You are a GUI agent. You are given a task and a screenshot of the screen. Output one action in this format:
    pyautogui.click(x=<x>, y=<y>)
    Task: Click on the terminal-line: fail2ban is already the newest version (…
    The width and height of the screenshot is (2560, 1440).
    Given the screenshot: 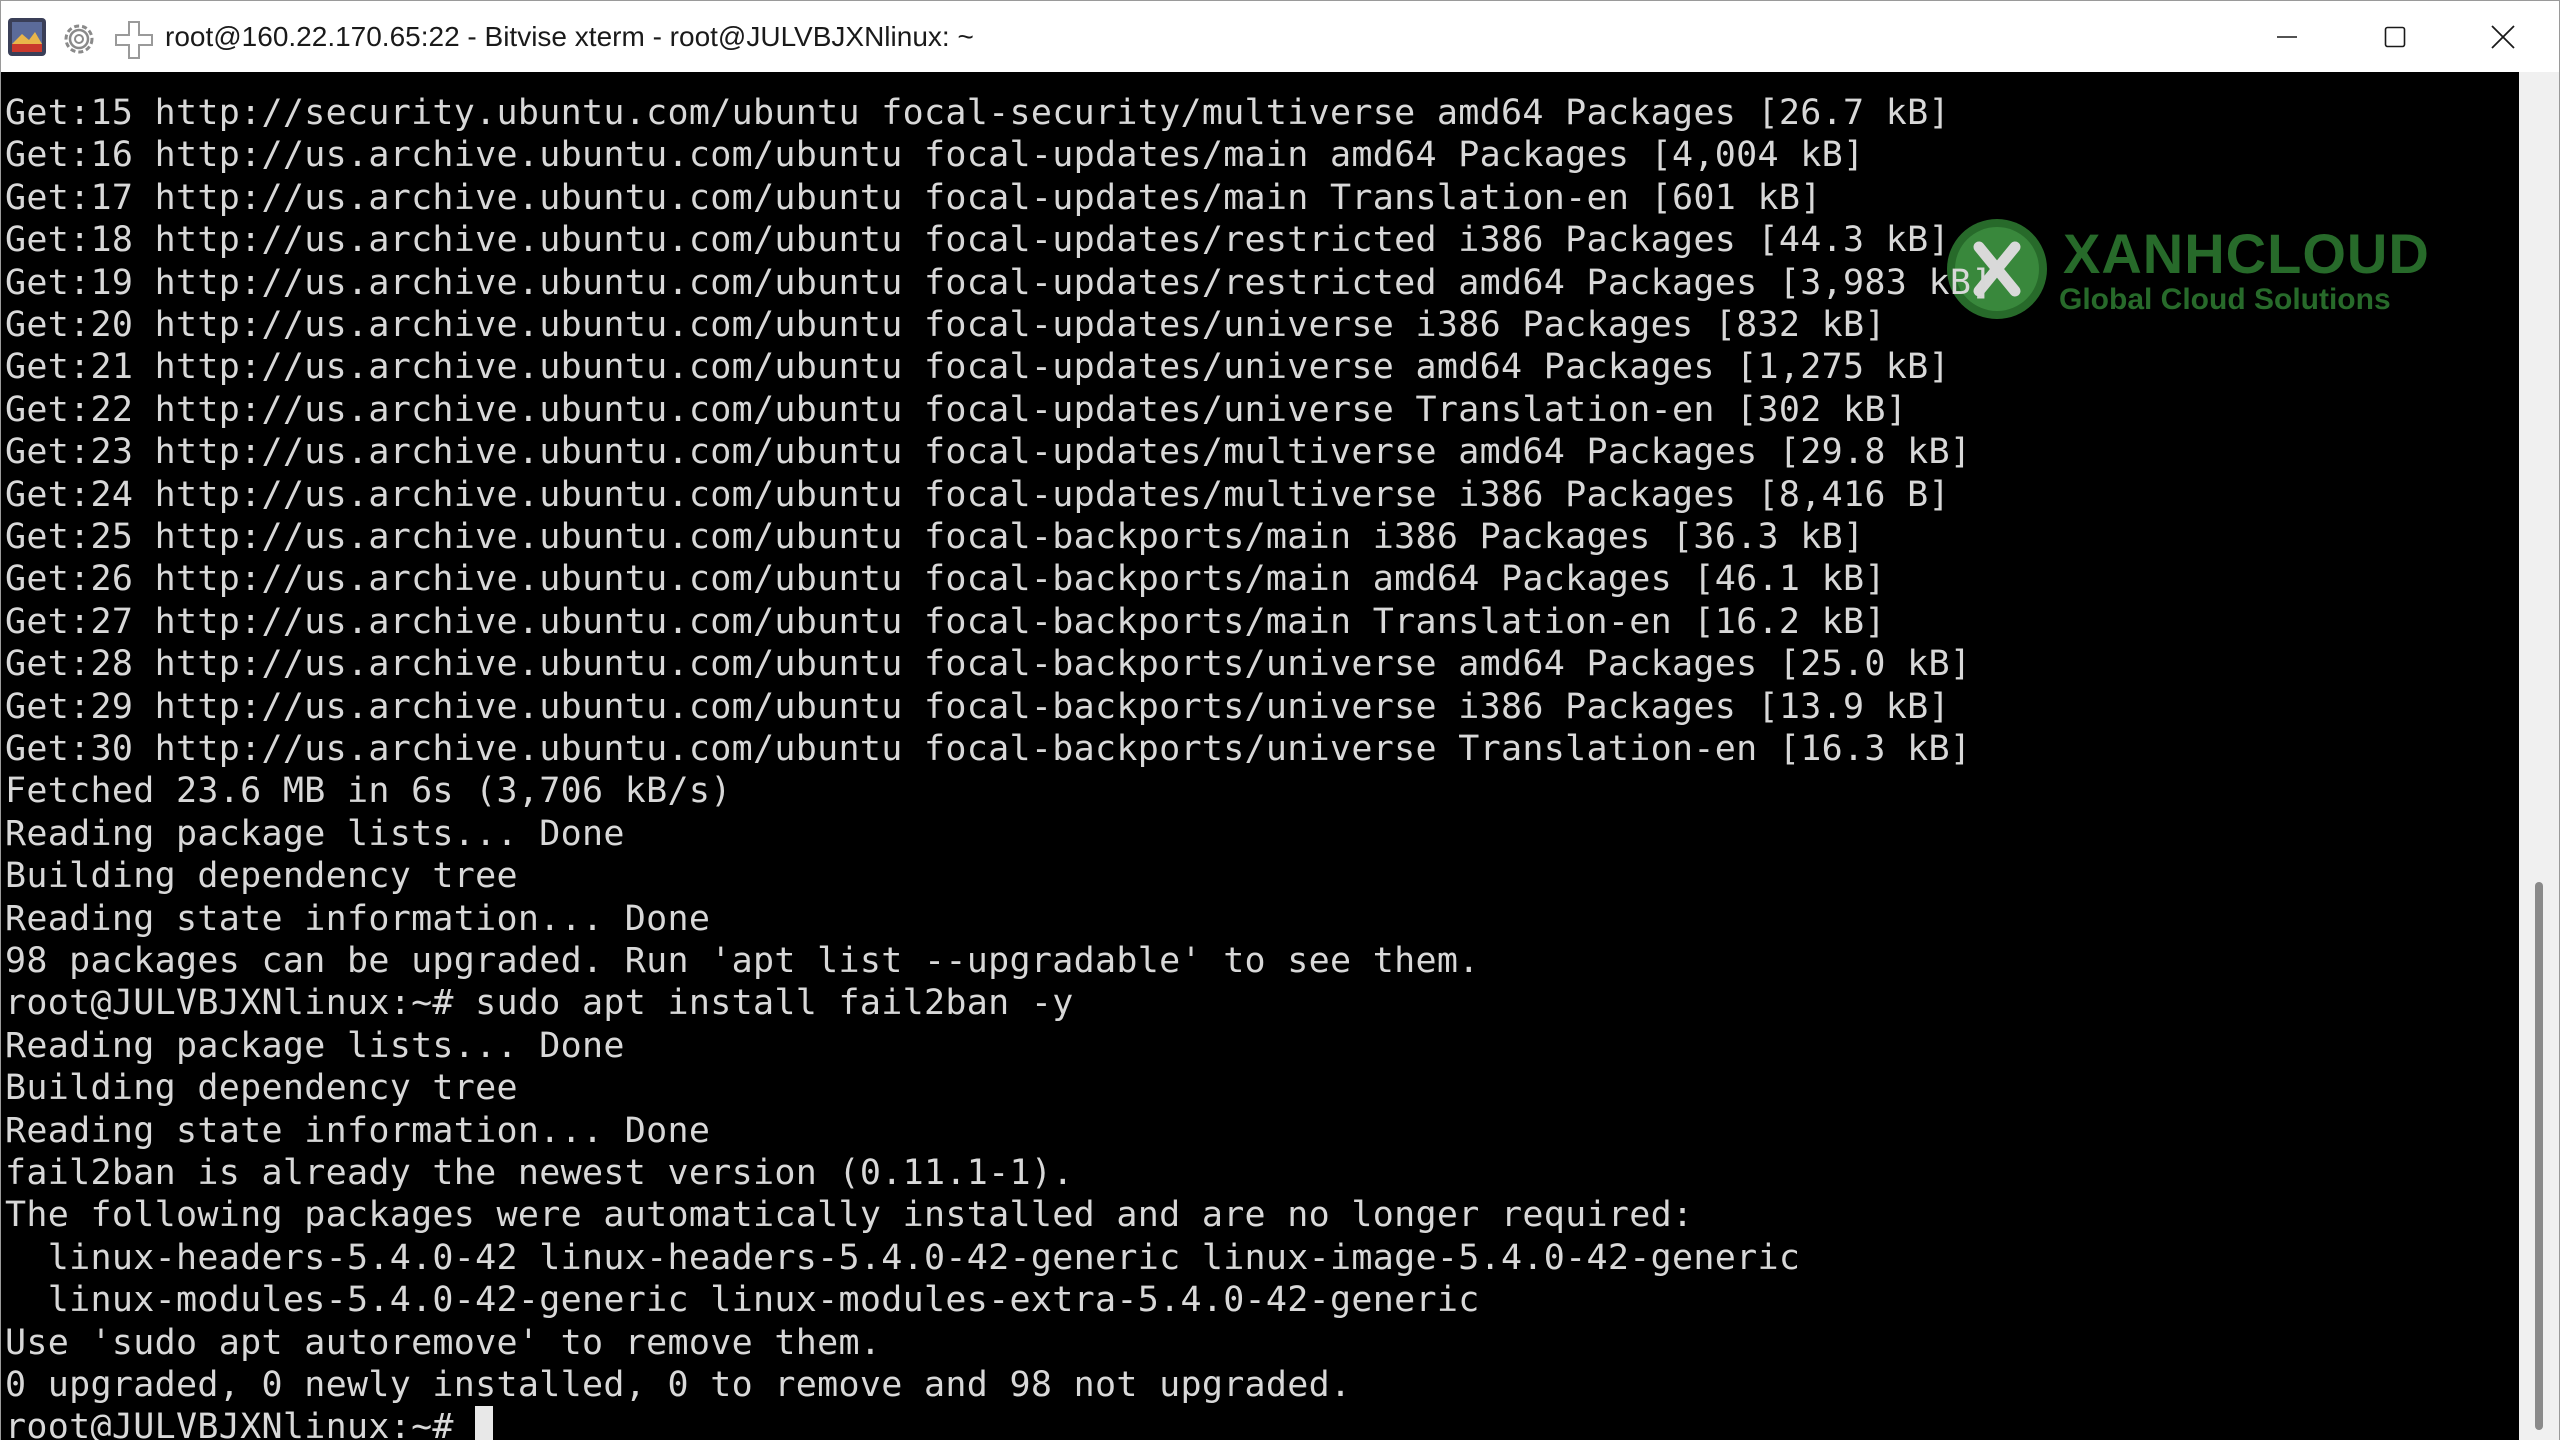 What is the action you would take?
    pyautogui.click(x=539, y=1173)
    